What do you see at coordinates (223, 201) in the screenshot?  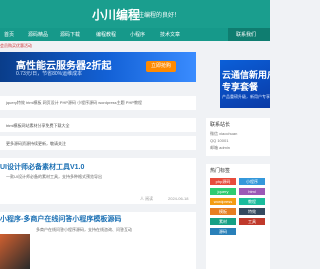 I see `tag-item: wordpress` at bounding box center [223, 201].